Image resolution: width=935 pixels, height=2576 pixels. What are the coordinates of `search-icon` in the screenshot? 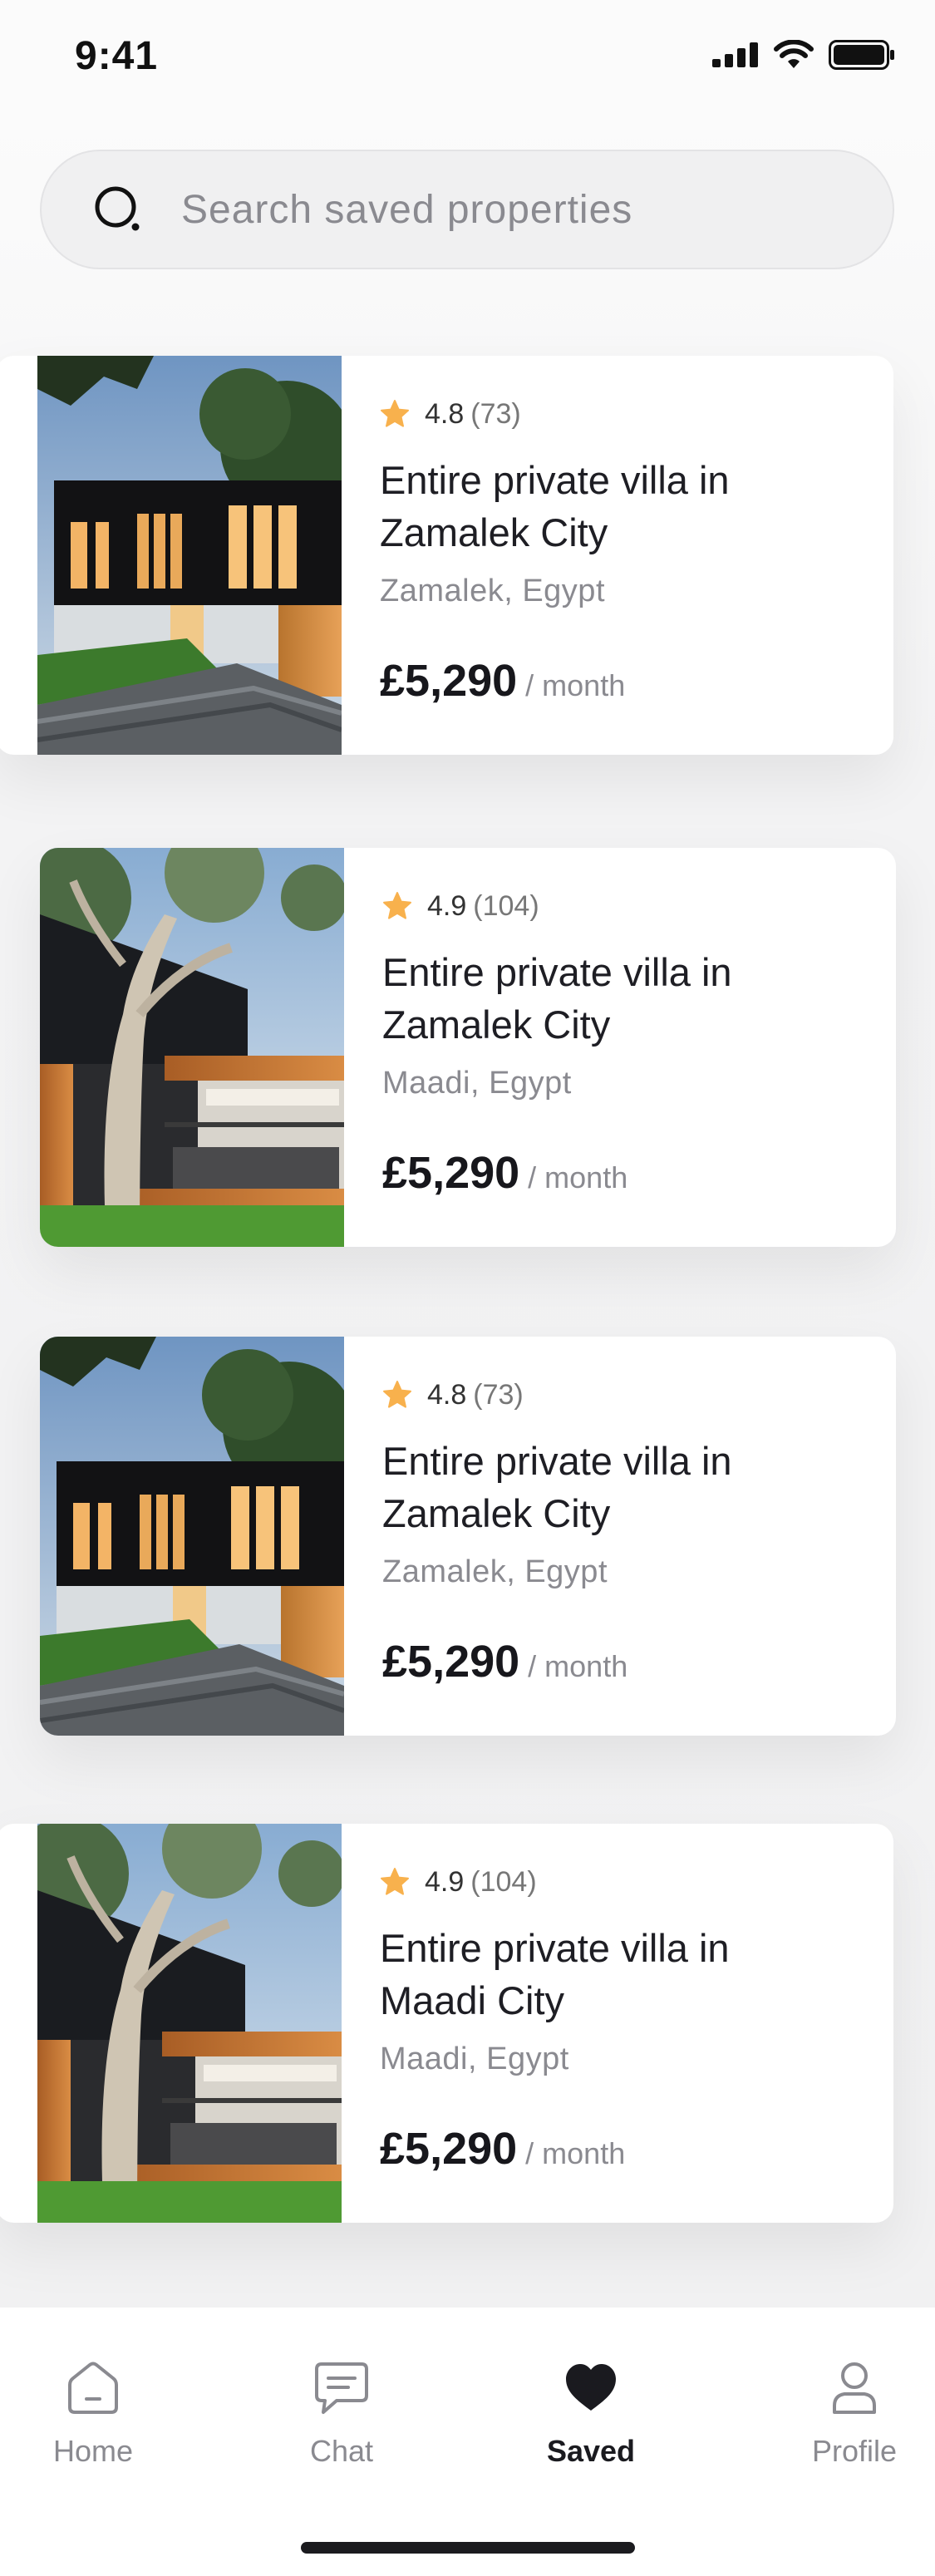 It's located at (117, 208).